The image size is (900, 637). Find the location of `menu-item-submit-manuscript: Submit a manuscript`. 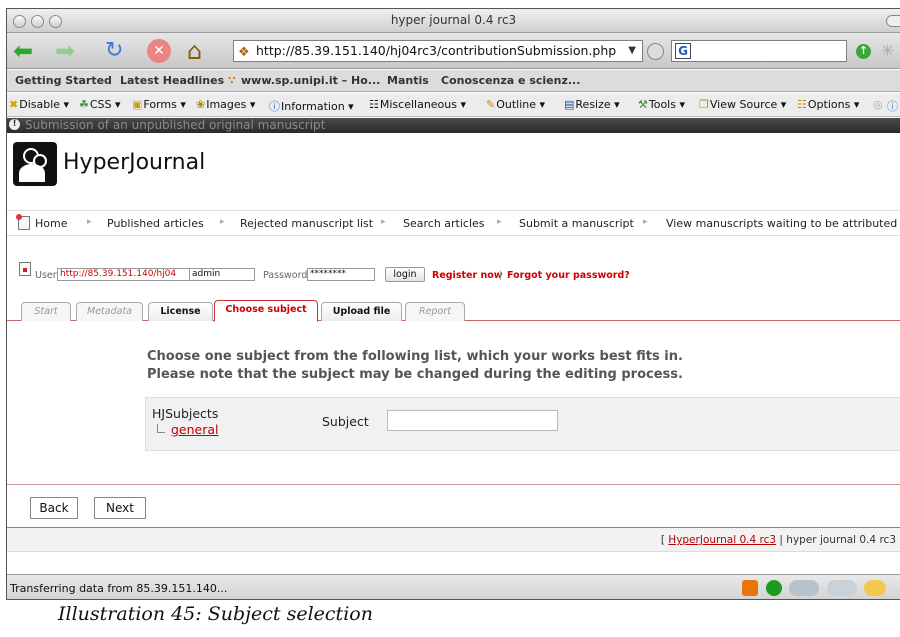

menu-item-submit-manuscript: Submit a manuscript is located at coordinates (576, 223).